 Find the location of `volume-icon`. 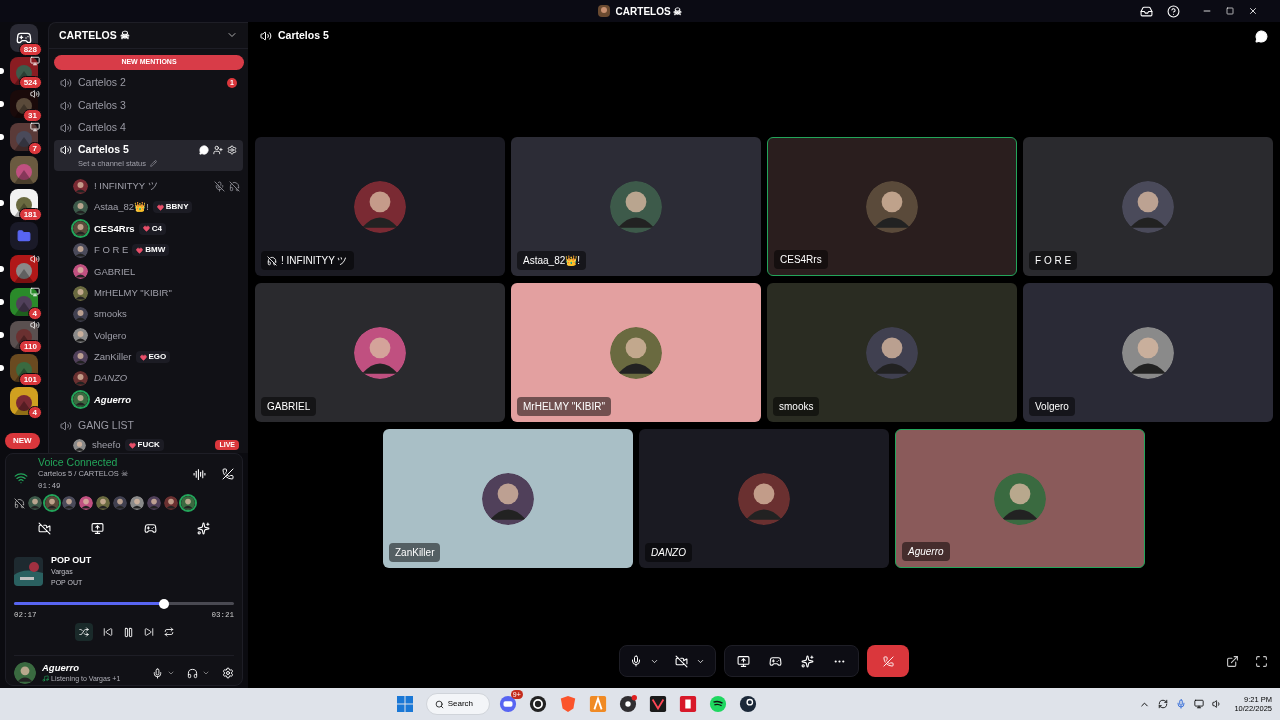

volume-icon is located at coordinates (1217, 704).